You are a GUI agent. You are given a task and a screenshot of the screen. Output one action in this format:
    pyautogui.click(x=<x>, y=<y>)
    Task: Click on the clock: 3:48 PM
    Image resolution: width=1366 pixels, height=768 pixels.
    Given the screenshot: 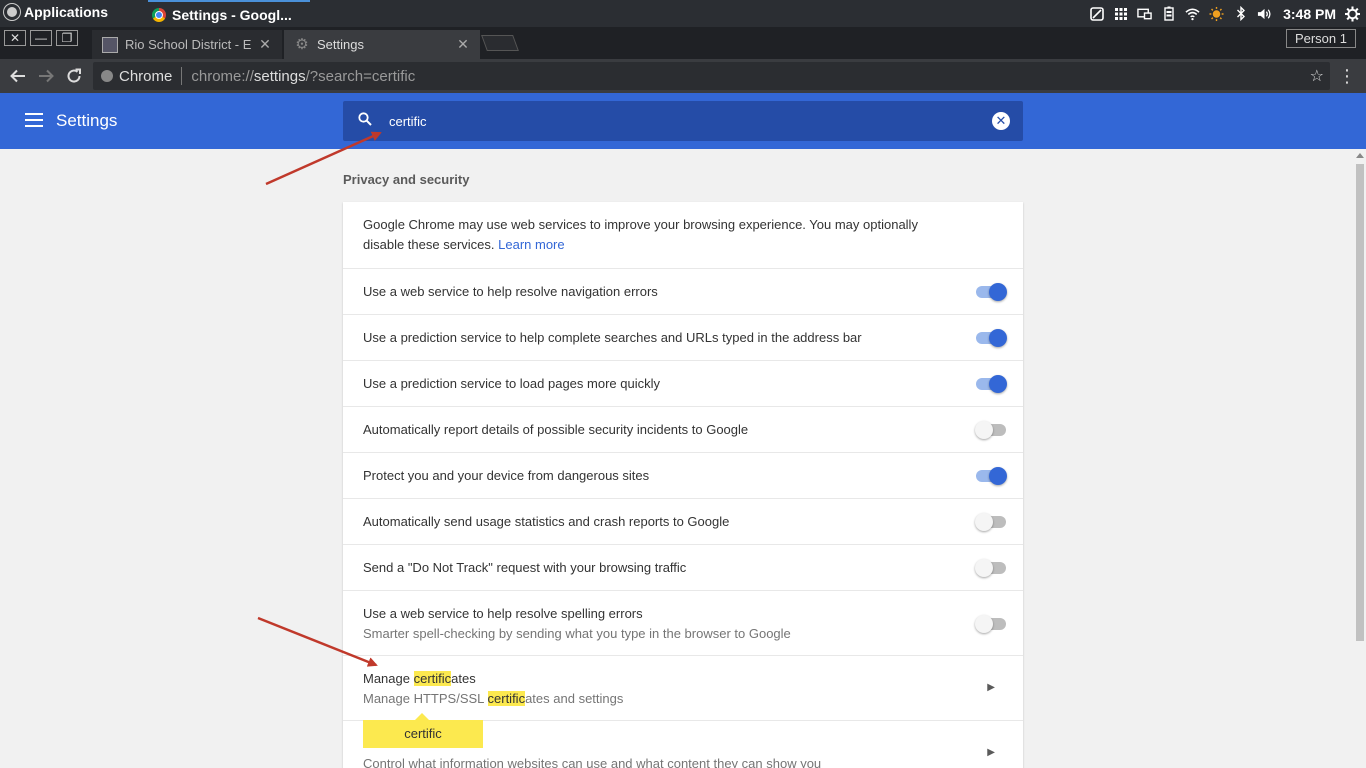 What is the action you would take?
    pyautogui.click(x=1309, y=14)
    